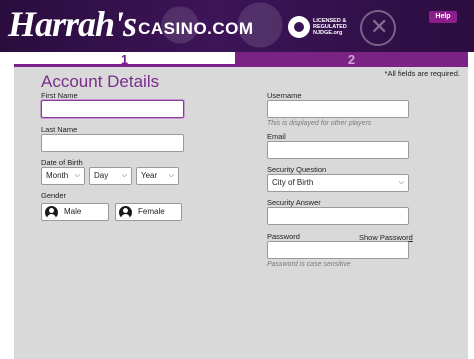 The image size is (474, 359). I want to click on dob-year-select: Year ⌵, so click(157, 176).